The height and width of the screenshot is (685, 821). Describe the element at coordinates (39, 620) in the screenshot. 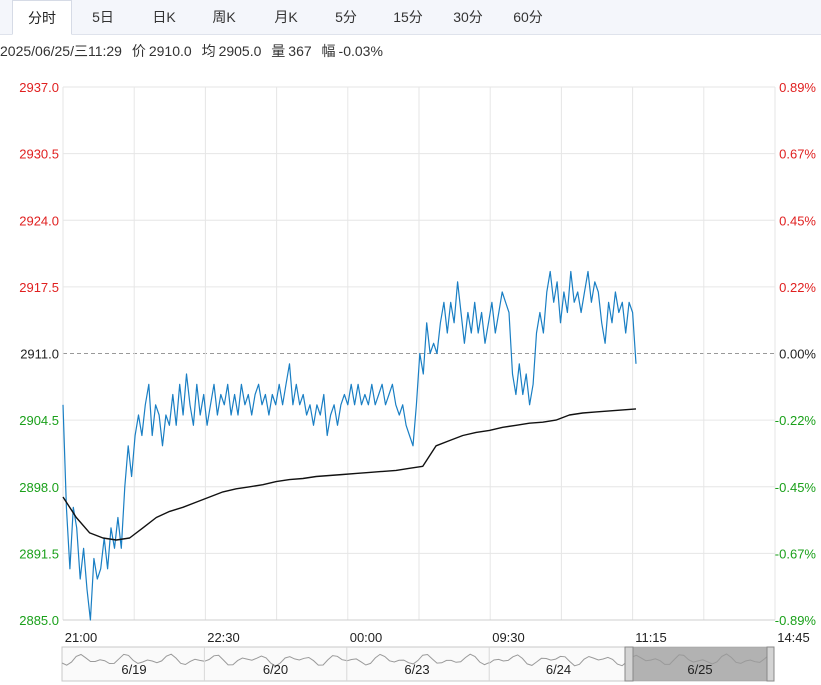

I see `price-tick-label: 2885.0` at that location.